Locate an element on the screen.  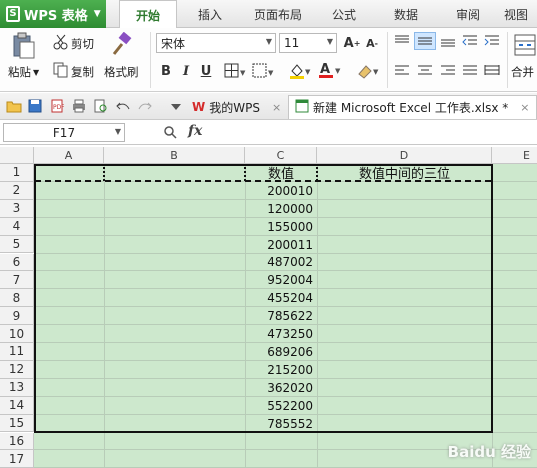
brush-icon is located at coordinates (121, 44).